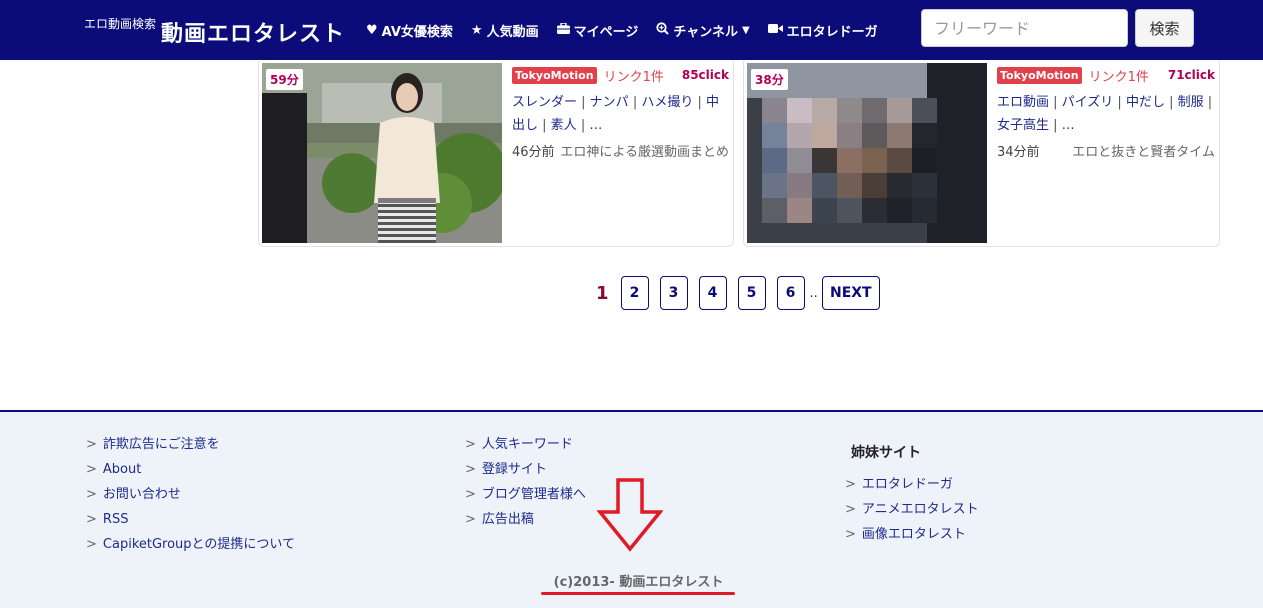  Describe the element at coordinates (751, 293) in the screenshot. I see `page-5-button: 5` at that location.